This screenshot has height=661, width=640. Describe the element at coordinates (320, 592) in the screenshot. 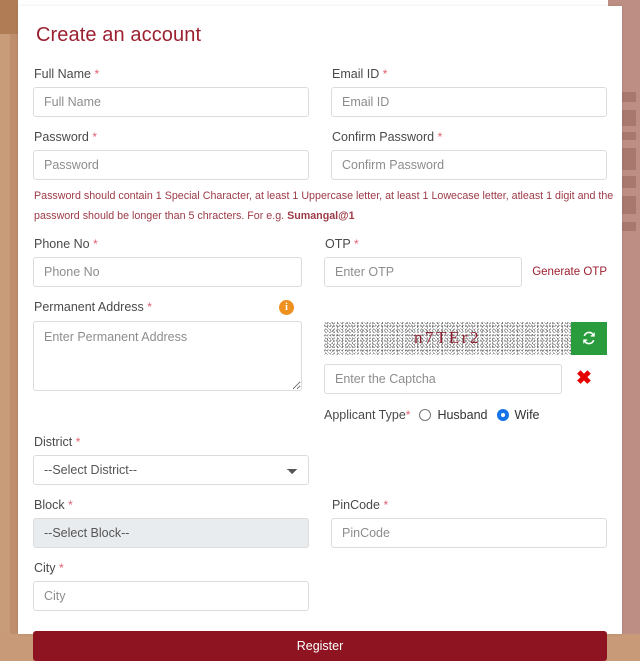

I see `form-row-city: City *` at that location.